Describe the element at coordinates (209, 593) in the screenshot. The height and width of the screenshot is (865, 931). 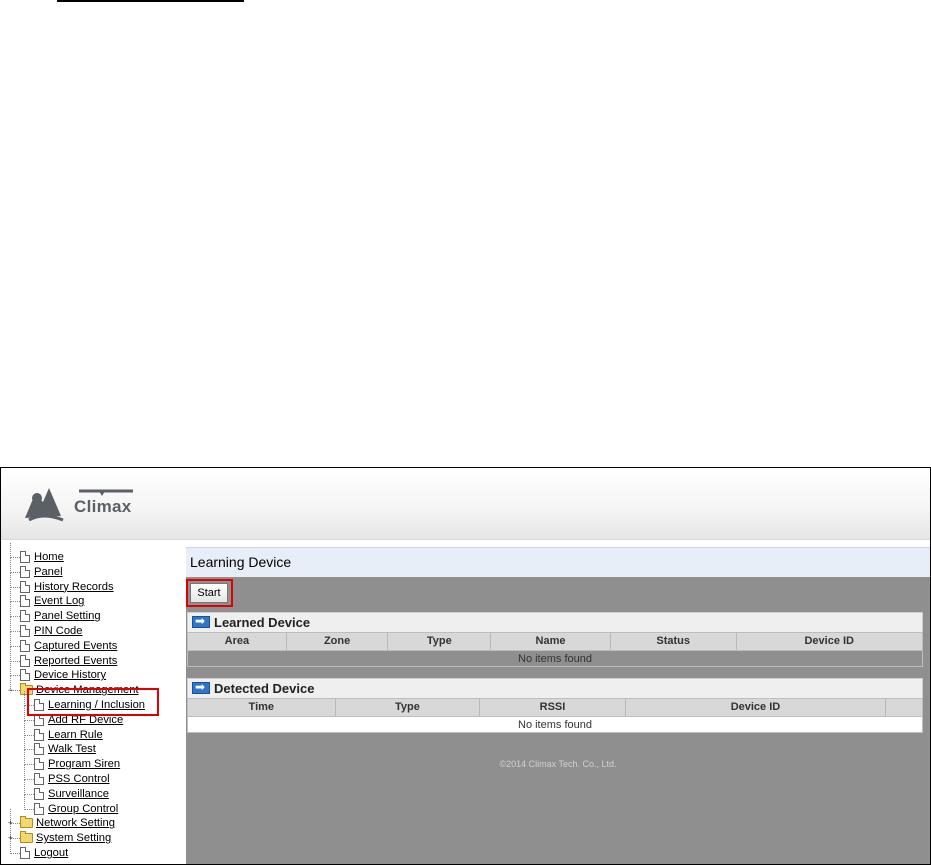
I see `highlight-start` at that location.